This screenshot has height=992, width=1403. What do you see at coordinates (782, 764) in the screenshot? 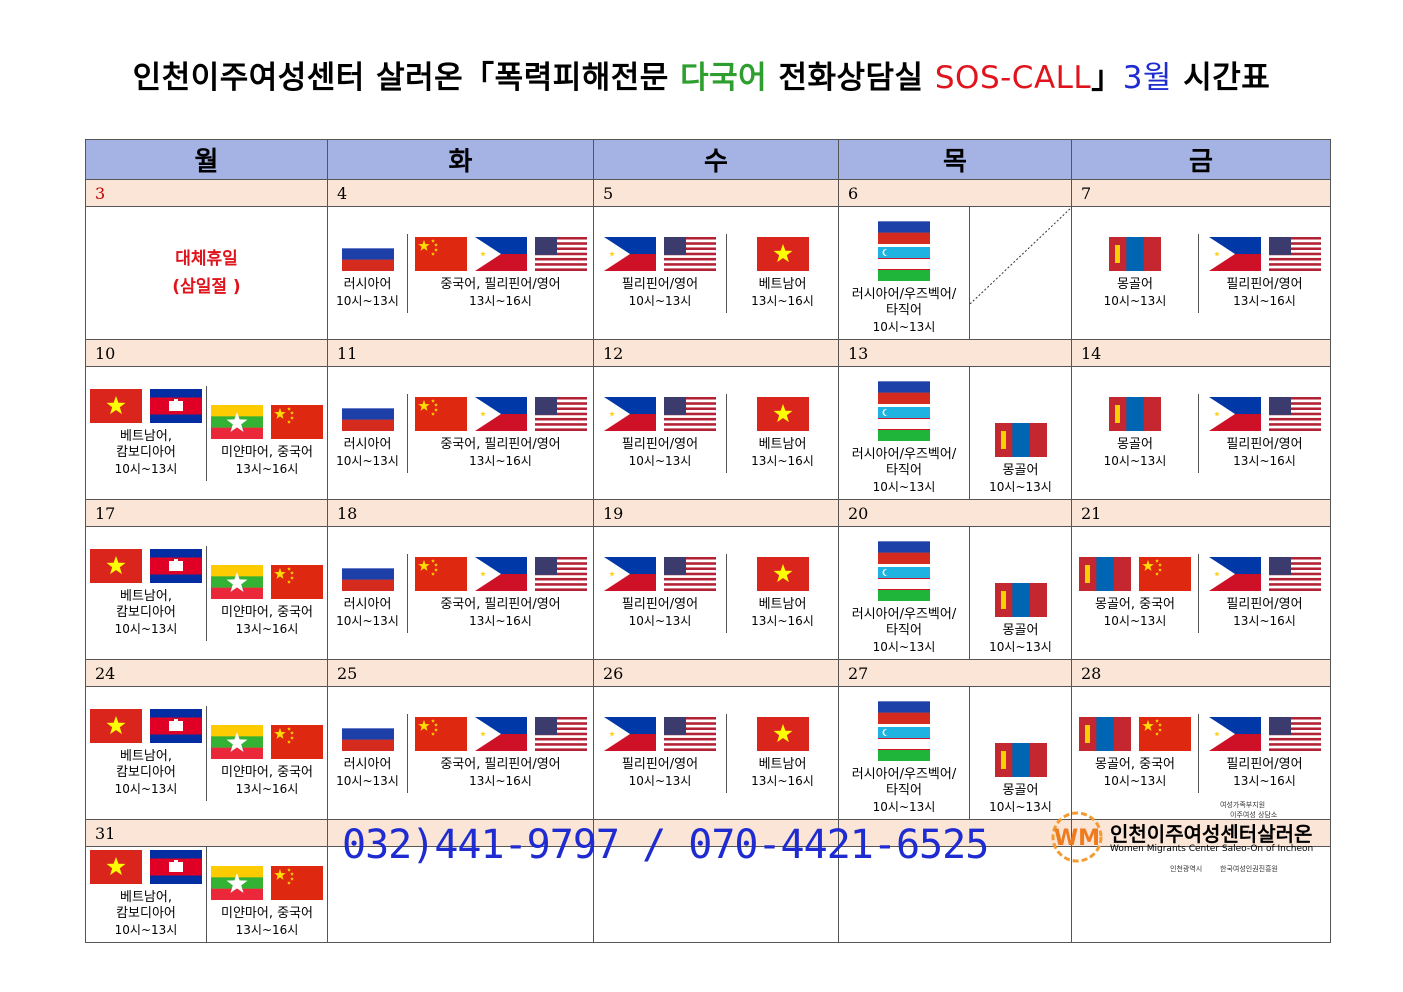
I see `slot-language: 베트남어` at bounding box center [782, 764].